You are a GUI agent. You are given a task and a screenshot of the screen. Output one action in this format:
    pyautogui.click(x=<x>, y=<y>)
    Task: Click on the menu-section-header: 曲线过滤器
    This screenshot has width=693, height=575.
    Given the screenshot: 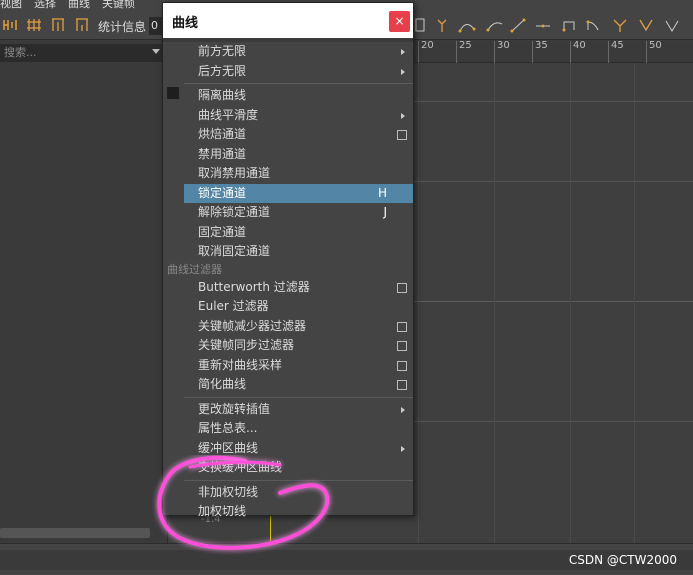 What is the action you would take?
    pyautogui.click(x=194, y=269)
    